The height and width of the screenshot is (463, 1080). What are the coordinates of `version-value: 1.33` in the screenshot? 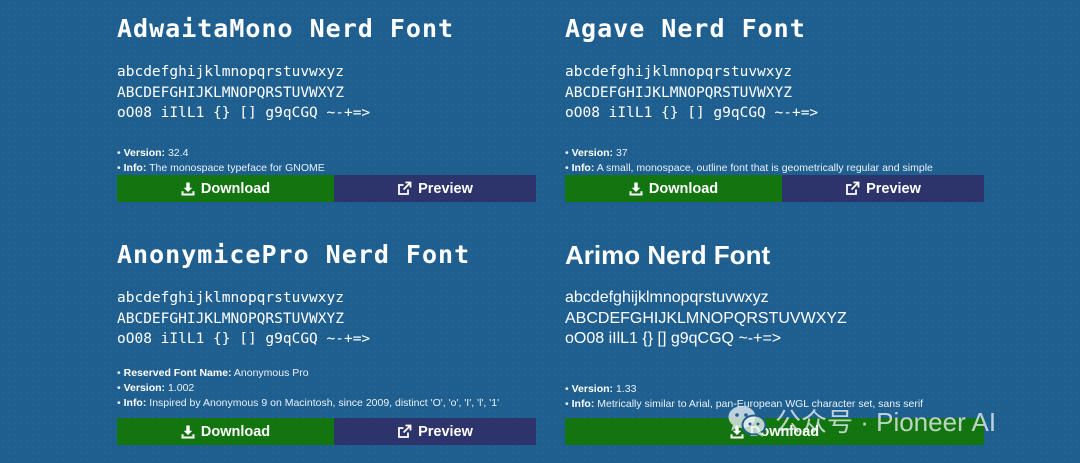 It's located at (626, 388).